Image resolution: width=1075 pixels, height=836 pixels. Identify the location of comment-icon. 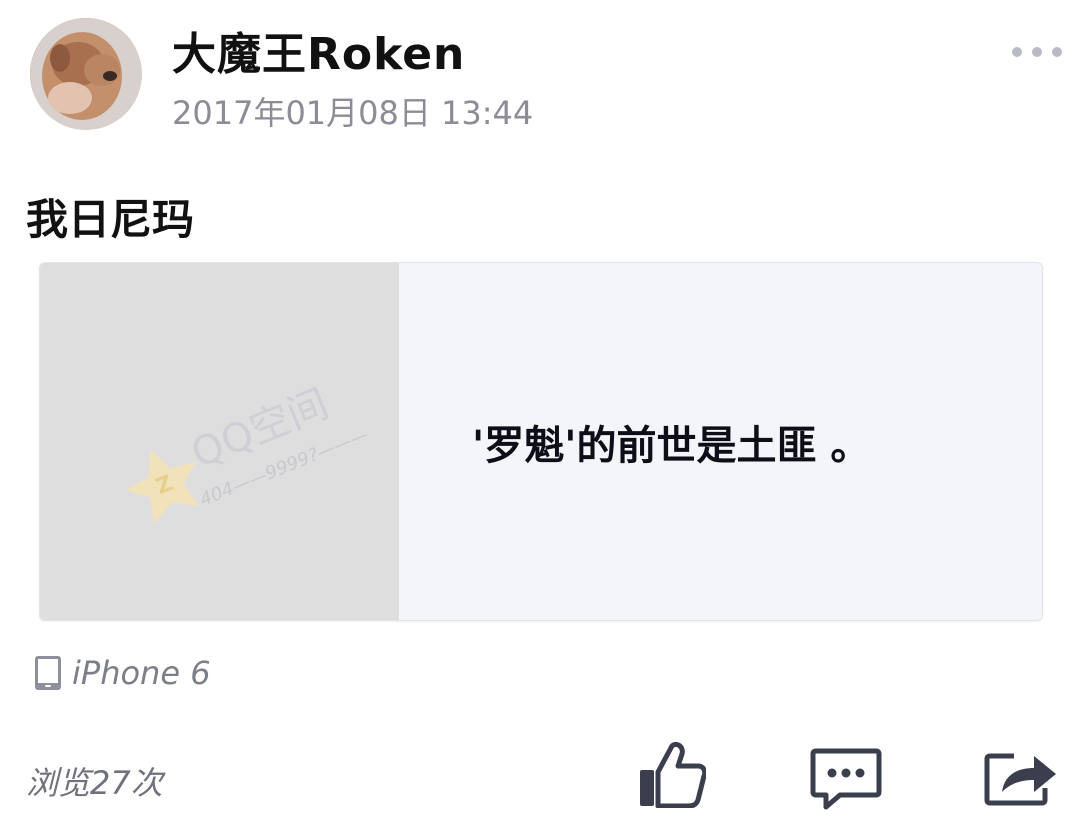
(846, 779).